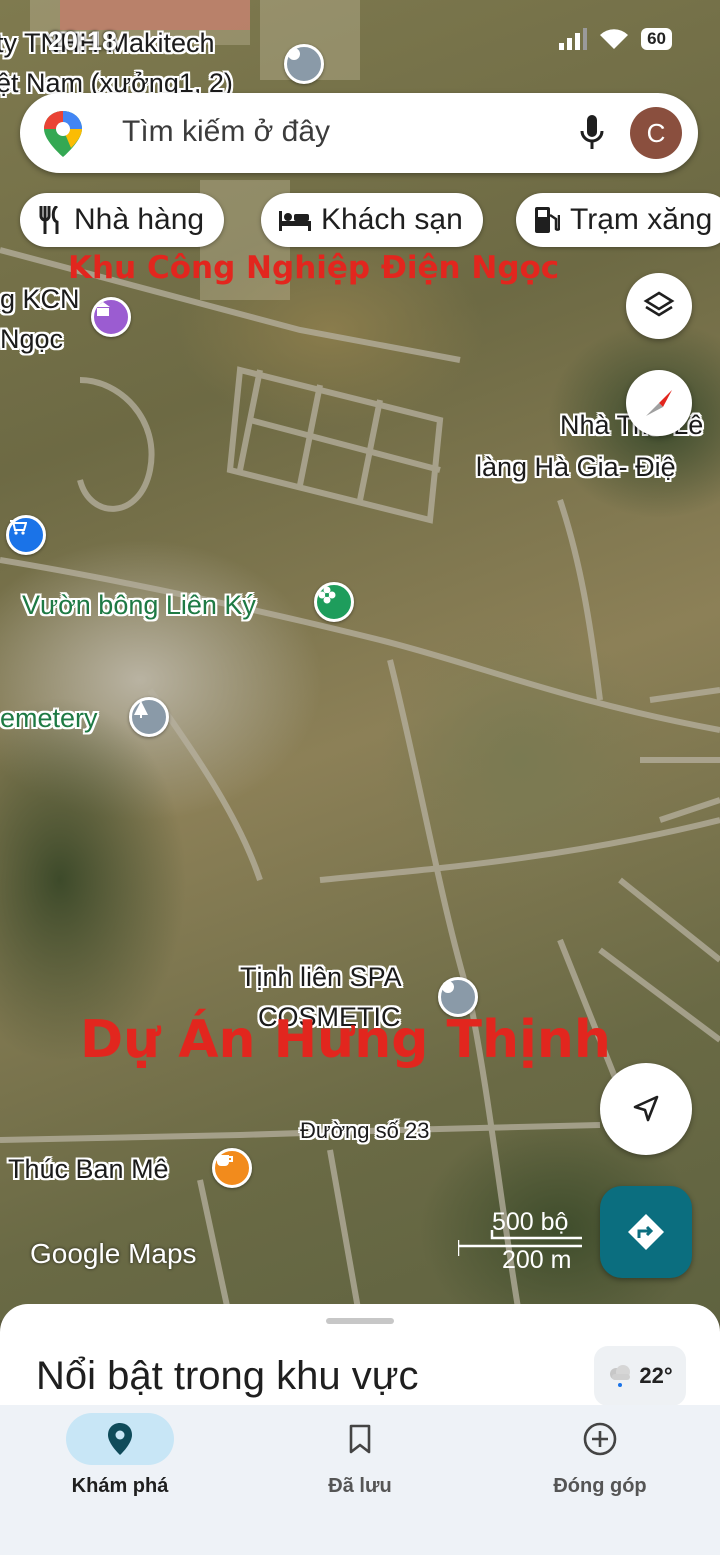  Describe the element at coordinates (592, 133) in the screenshot. I see `microphone-icon` at that location.